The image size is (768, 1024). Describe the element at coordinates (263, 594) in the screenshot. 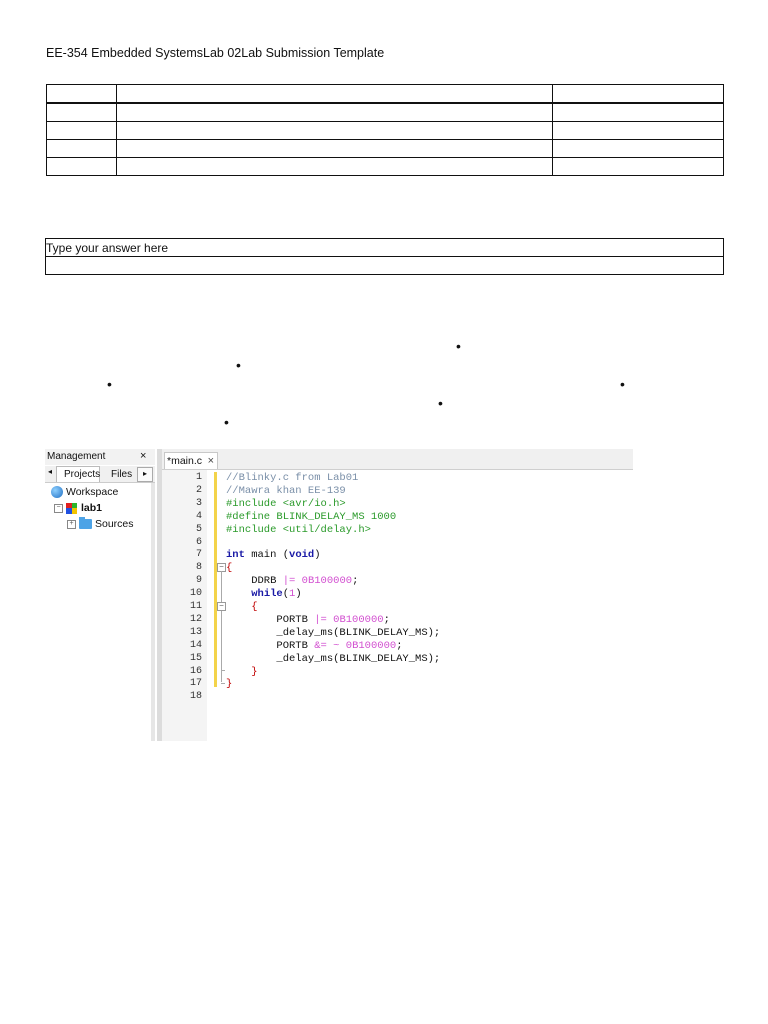

I see `code-line: while(1)` at that location.